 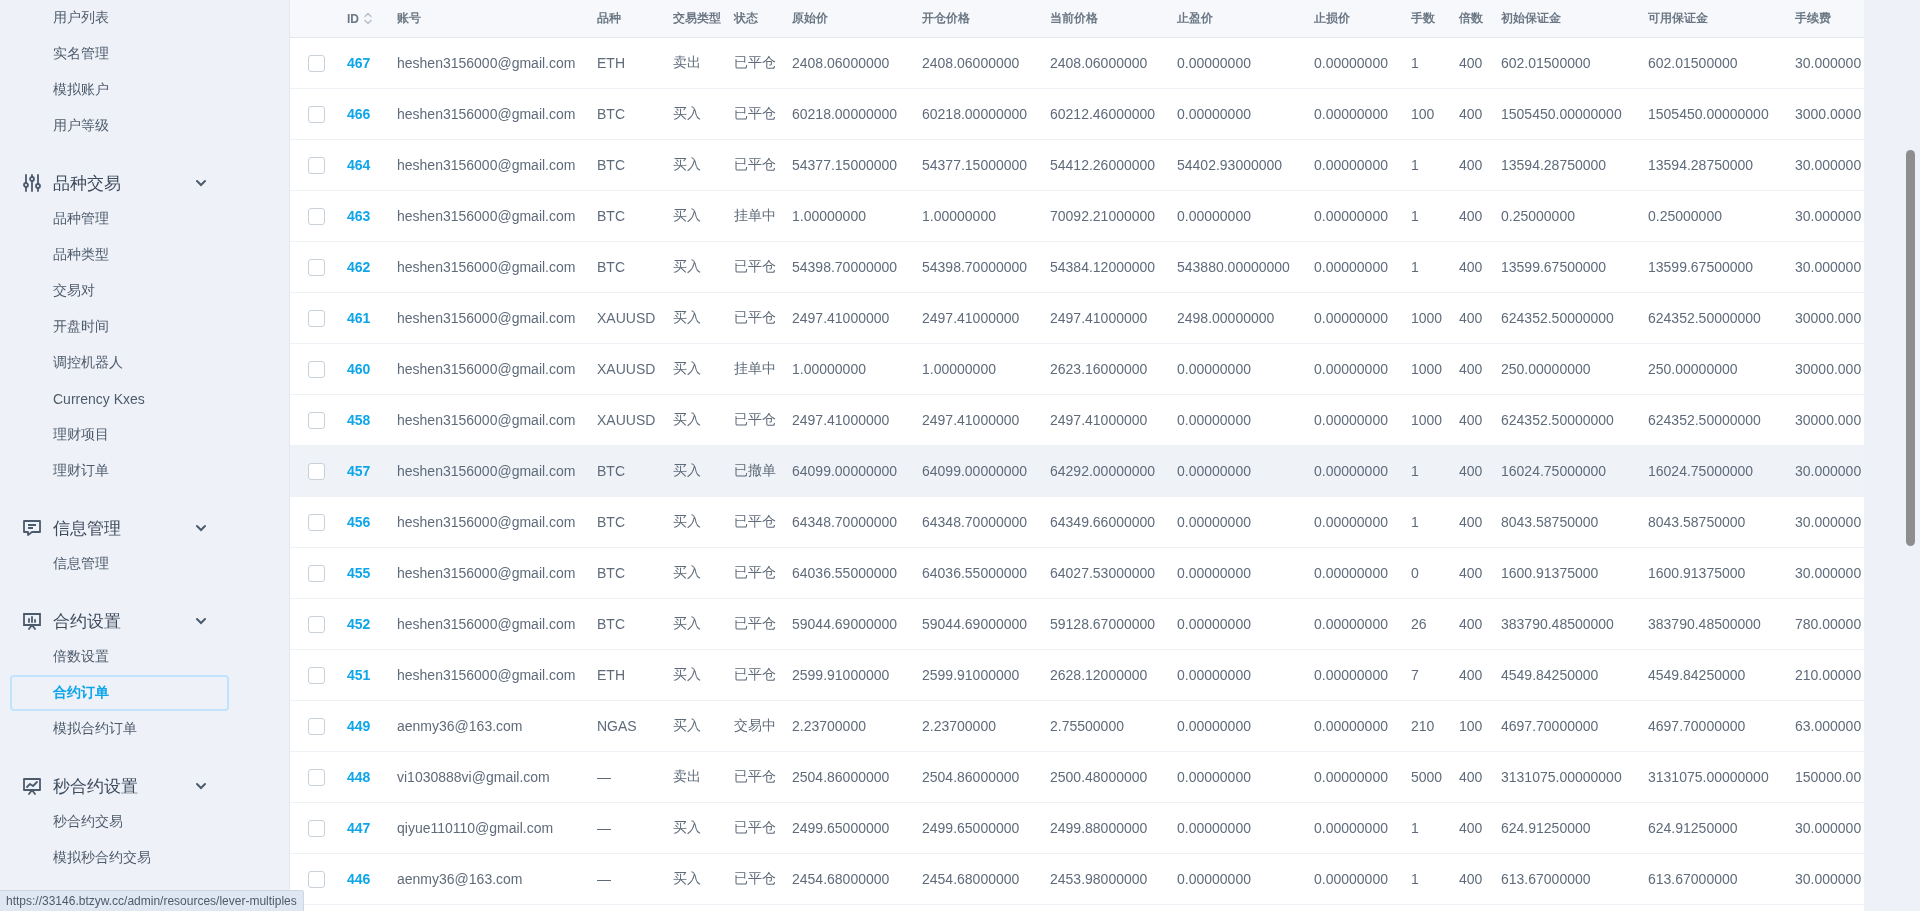 I want to click on table-cell: 1, so click(x=1430, y=63).